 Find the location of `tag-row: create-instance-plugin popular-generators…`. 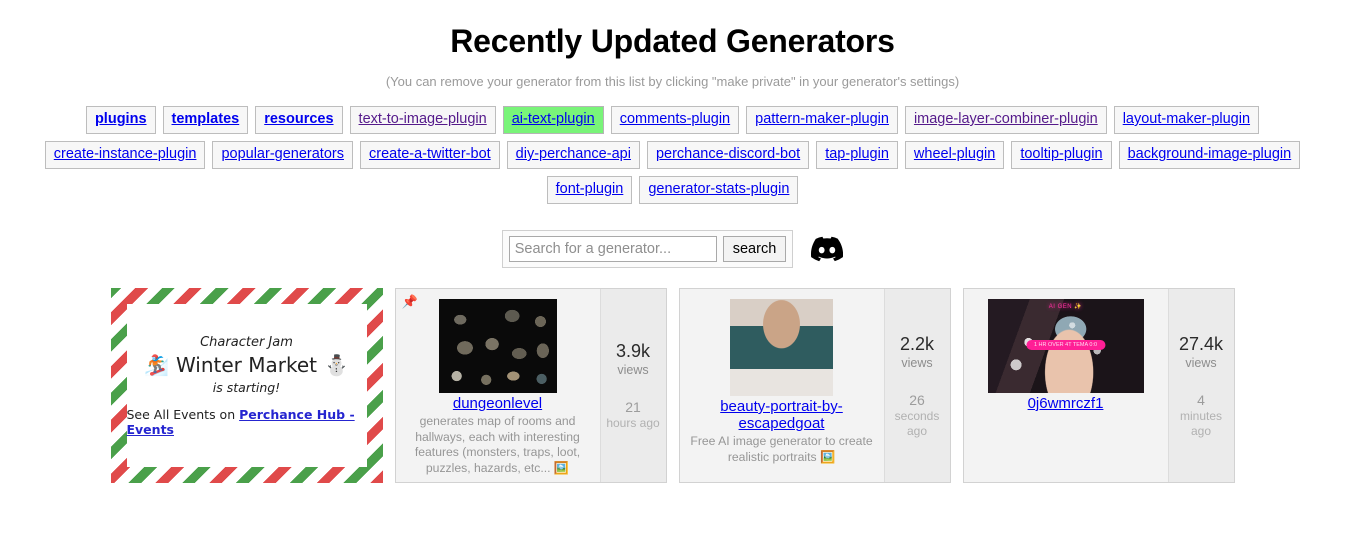

tag-row: create-instance-plugin popular-generators… is located at coordinates (672, 155).